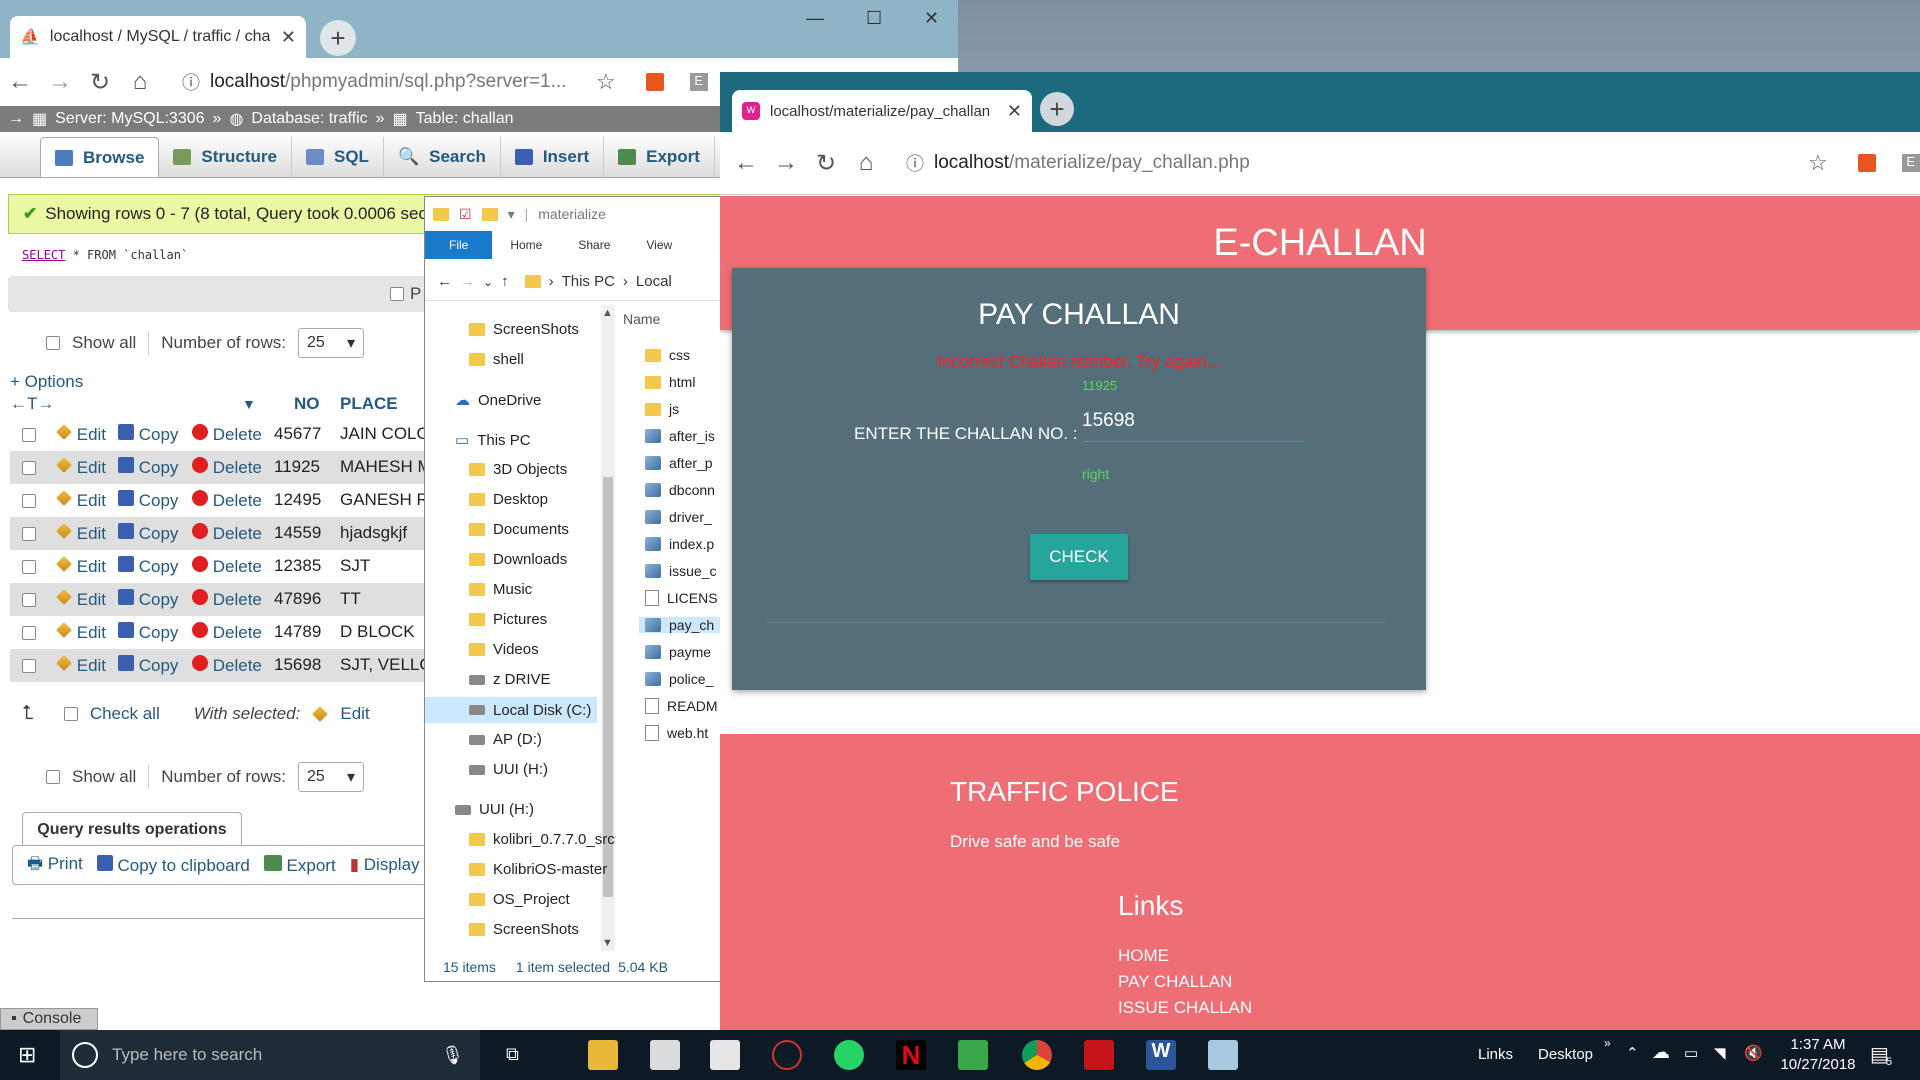 Image resolution: width=1920 pixels, height=1080 pixels. Describe the element at coordinates (526, 245) in the screenshot. I see `ribbon-home: Home` at that location.